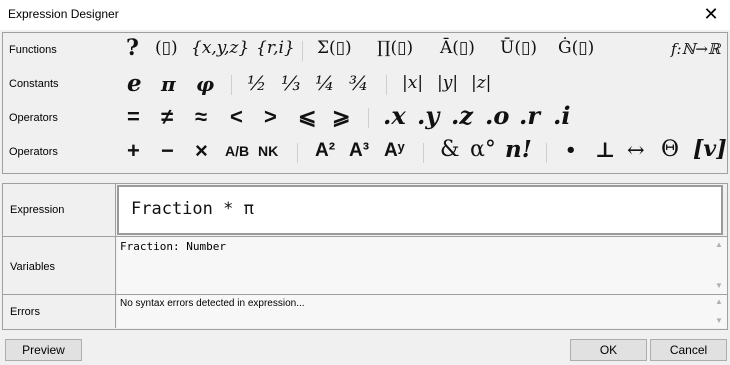  What do you see at coordinates (192, 209) in the screenshot?
I see `expression-text: Fraction * π` at bounding box center [192, 209].